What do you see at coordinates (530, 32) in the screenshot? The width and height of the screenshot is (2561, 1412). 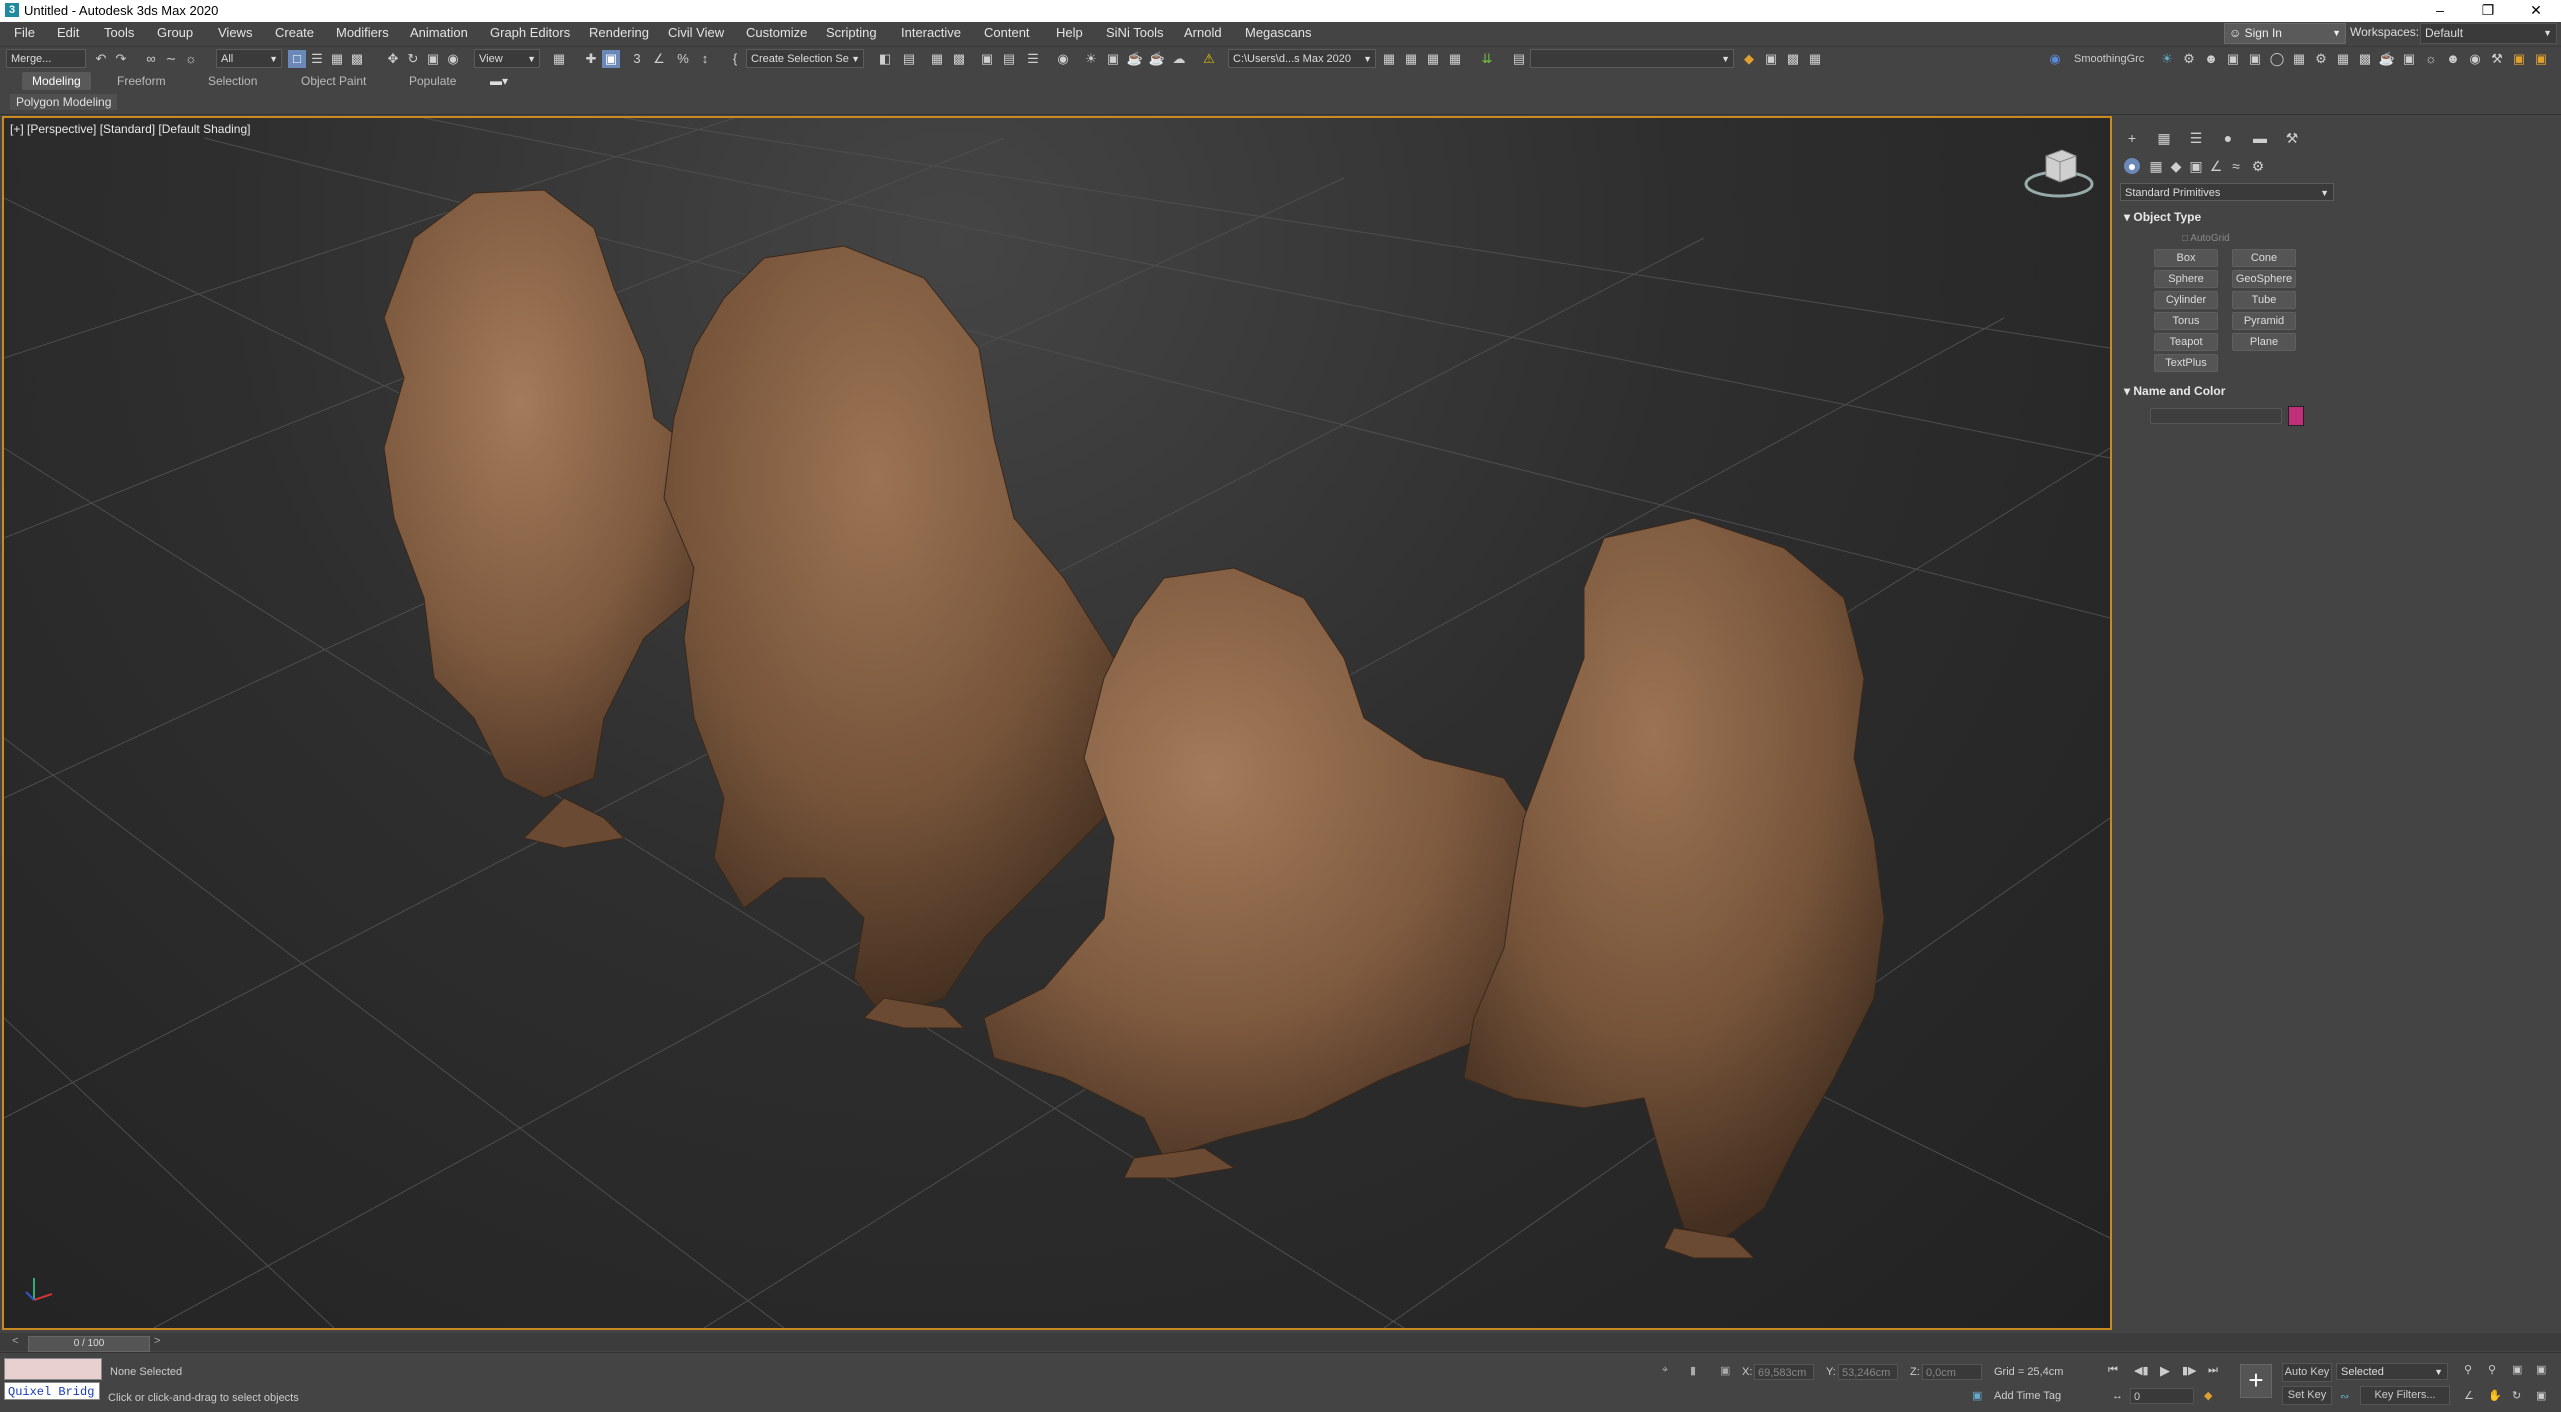 I see `menu-graph-editors: Graph Editors` at bounding box center [530, 32].